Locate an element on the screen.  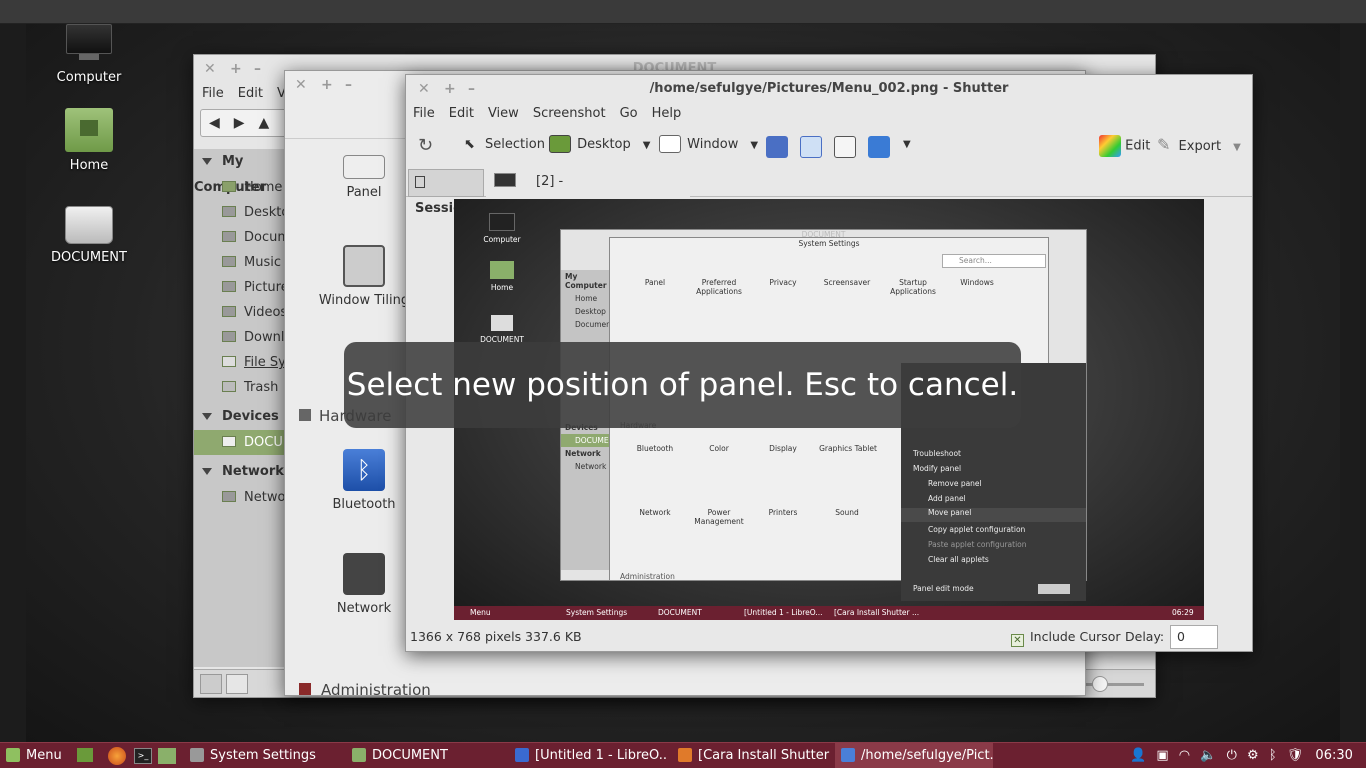
desktop-icon-document: DOCUMENT is located at coordinates (89, 235).